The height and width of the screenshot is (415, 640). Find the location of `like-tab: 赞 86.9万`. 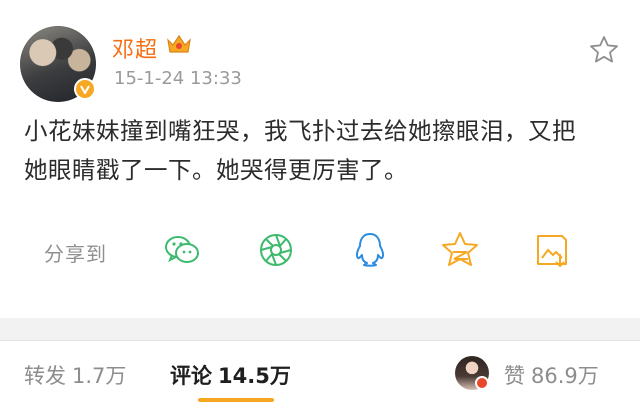

like-tab: 赞 86.9万 is located at coordinates (554, 375).